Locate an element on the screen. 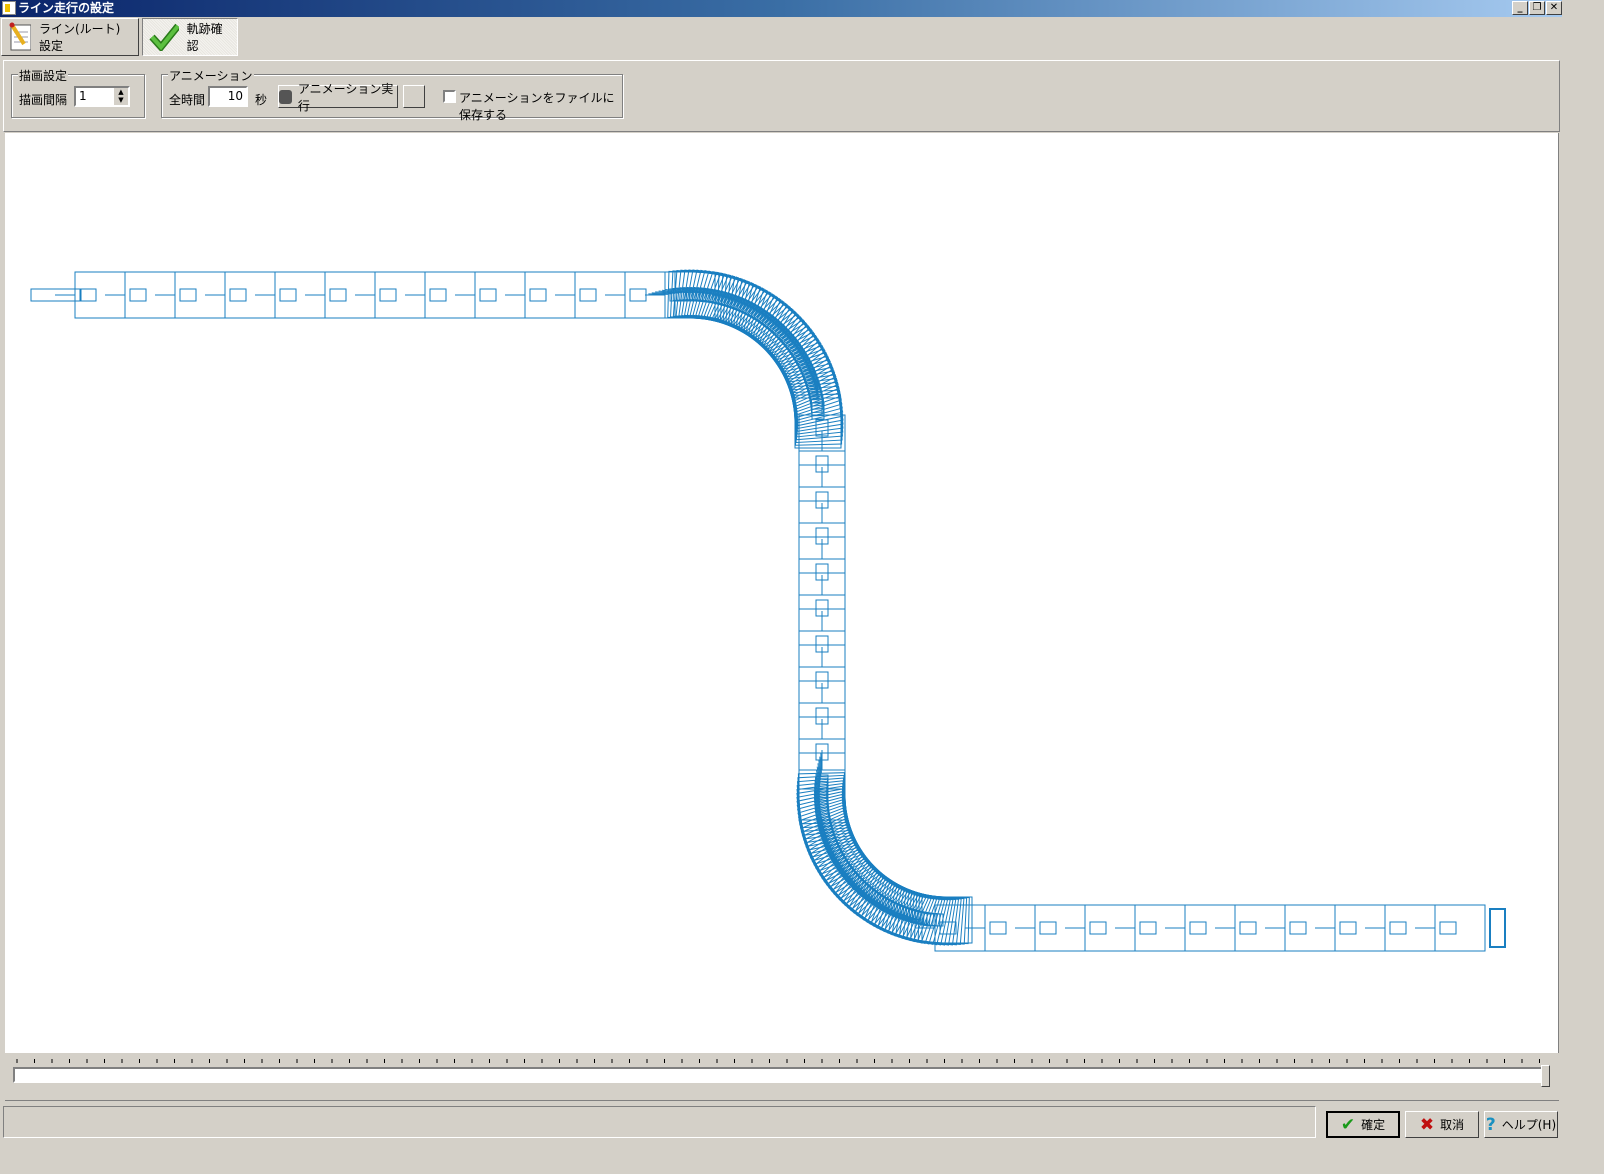  help-question-icon: ? is located at coordinates (1490, 1124).